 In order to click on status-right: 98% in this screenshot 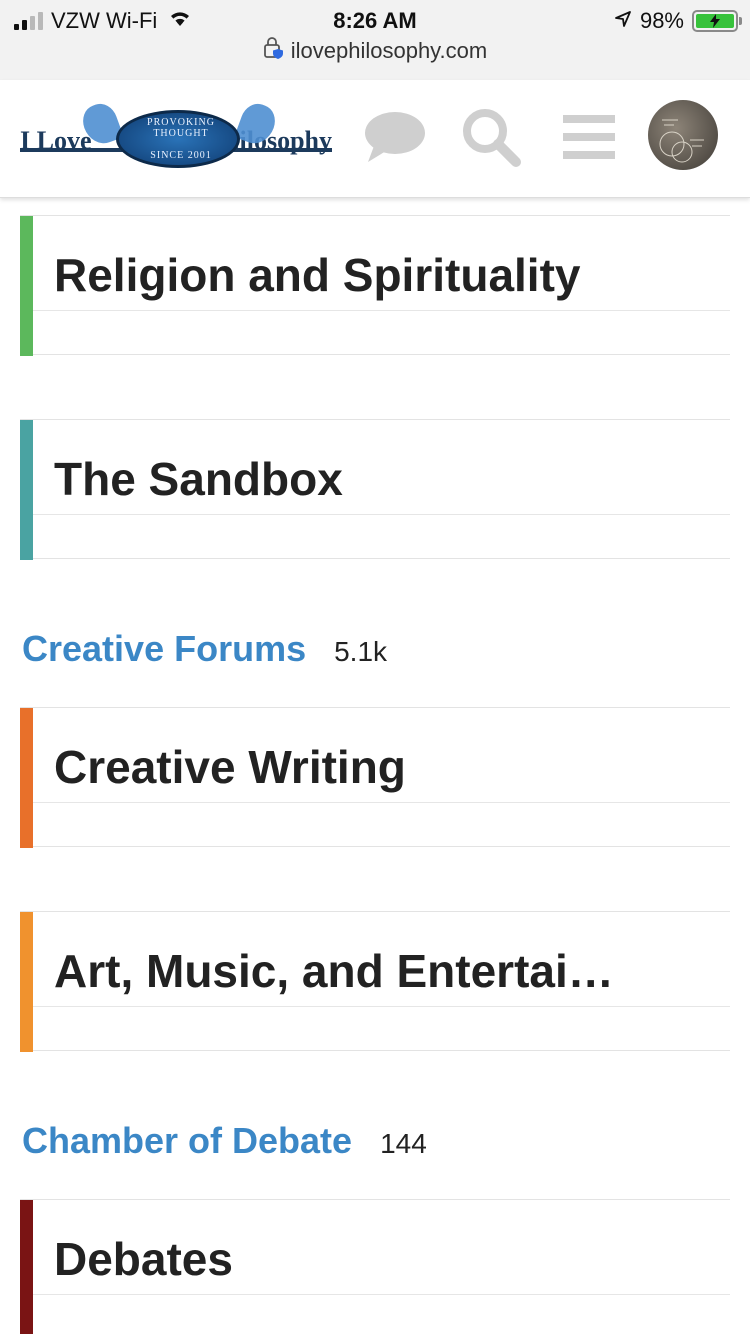, I will do `click(678, 21)`.